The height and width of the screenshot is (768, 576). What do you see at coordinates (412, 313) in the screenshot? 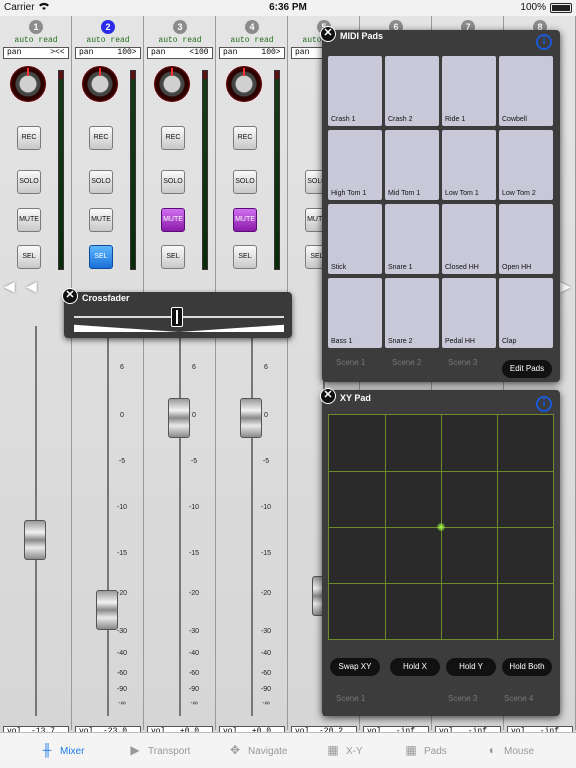
I see `drum-pad: Snare 2` at bounding box center [412, 313].